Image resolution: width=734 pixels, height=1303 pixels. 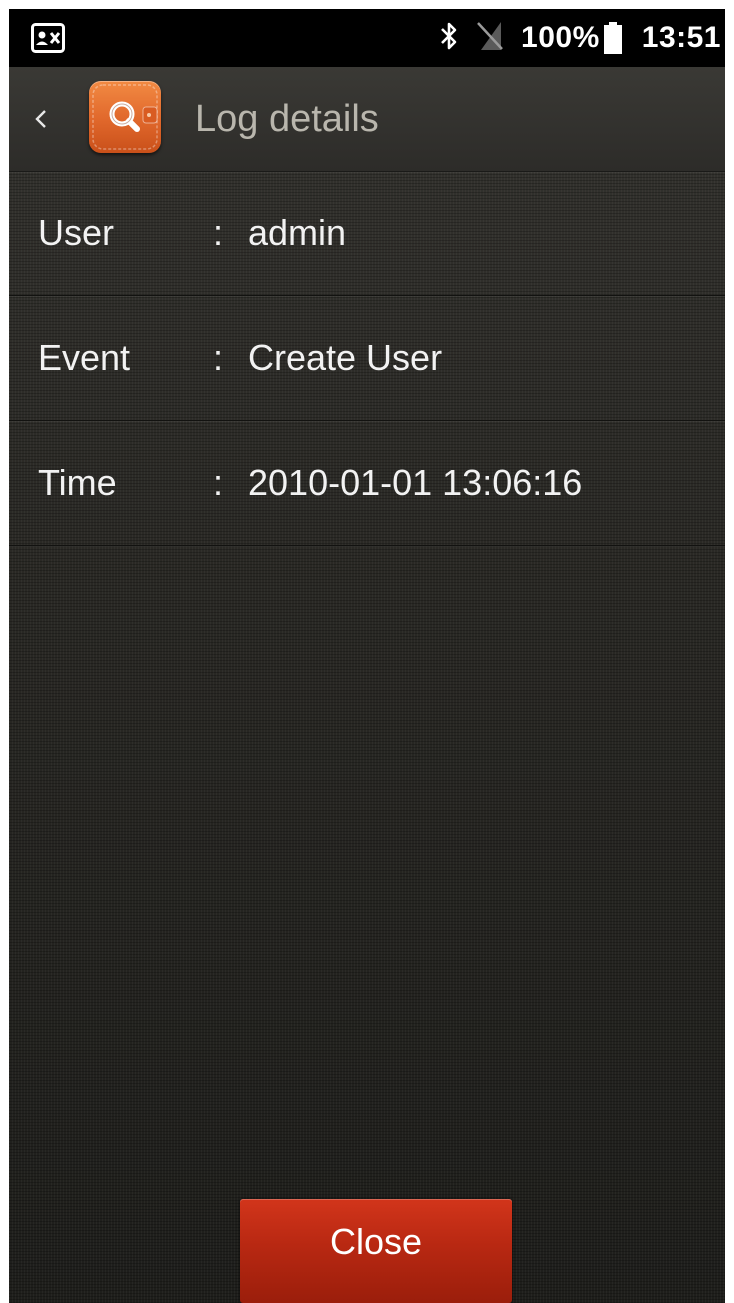 I want to click on action-bar: Log details, so click(x=367, y=119).